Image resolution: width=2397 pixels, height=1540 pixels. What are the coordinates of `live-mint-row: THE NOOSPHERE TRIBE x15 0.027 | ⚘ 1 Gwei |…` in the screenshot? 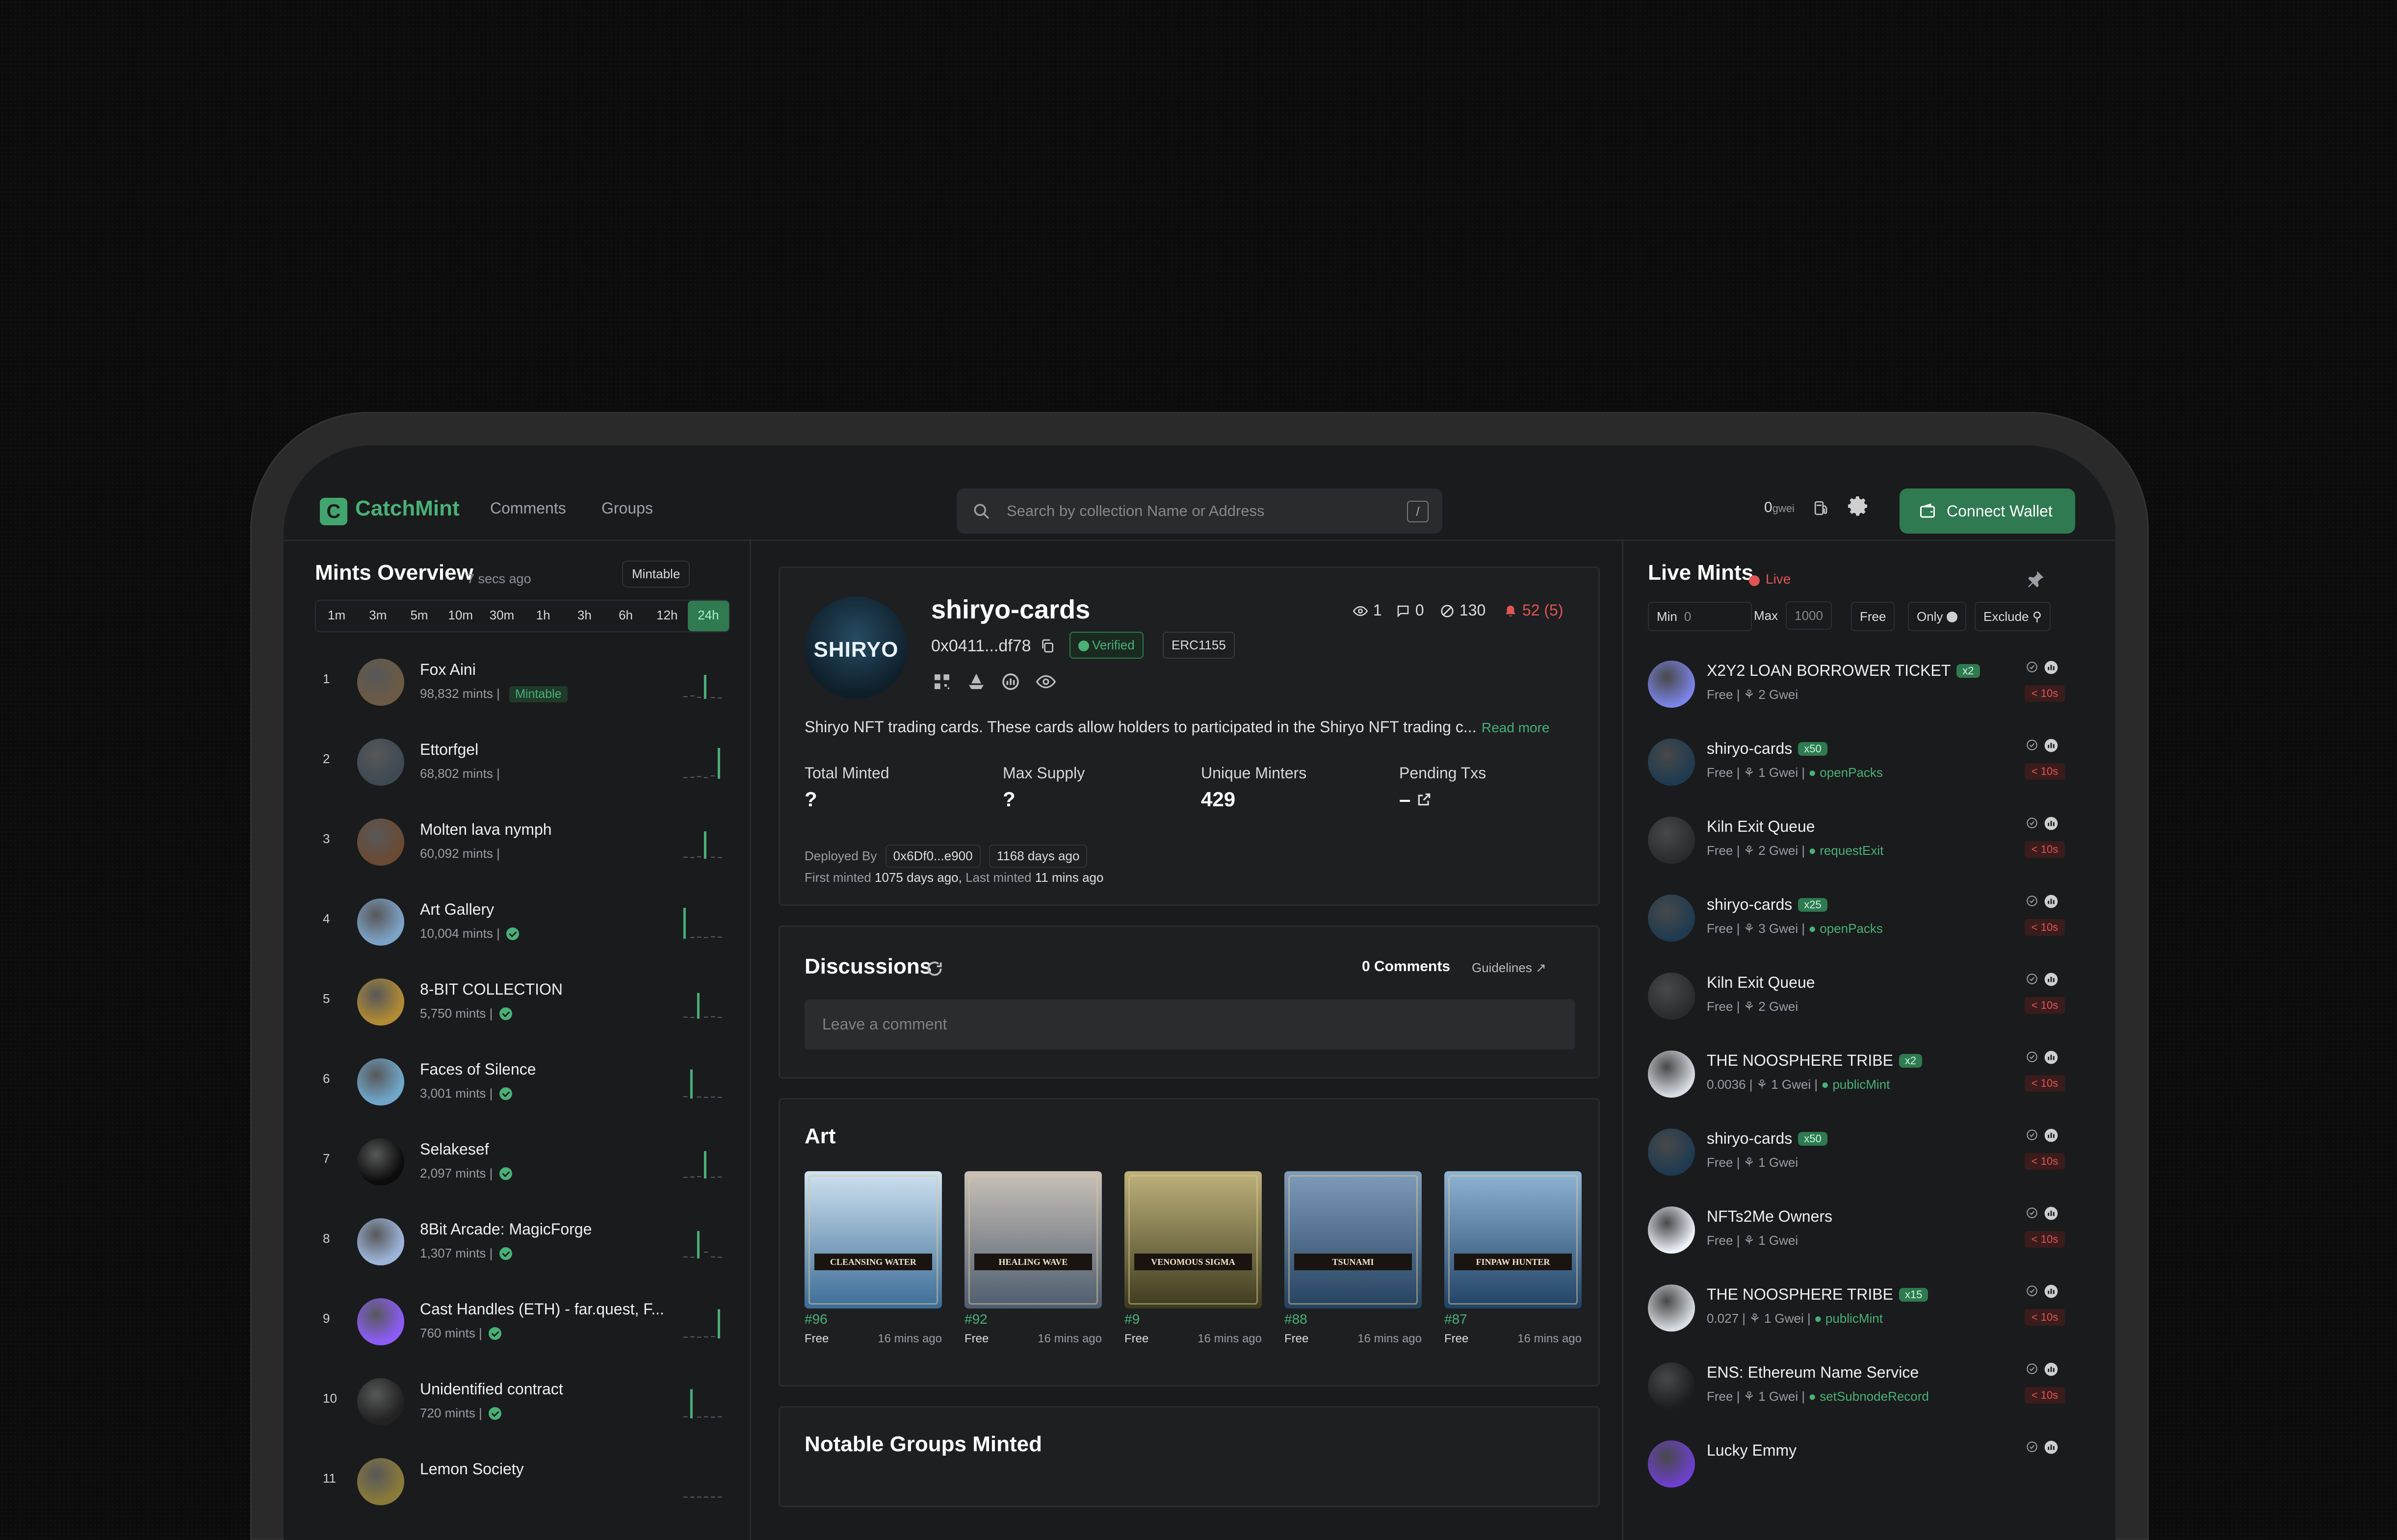 It's located at (1856, 1309).